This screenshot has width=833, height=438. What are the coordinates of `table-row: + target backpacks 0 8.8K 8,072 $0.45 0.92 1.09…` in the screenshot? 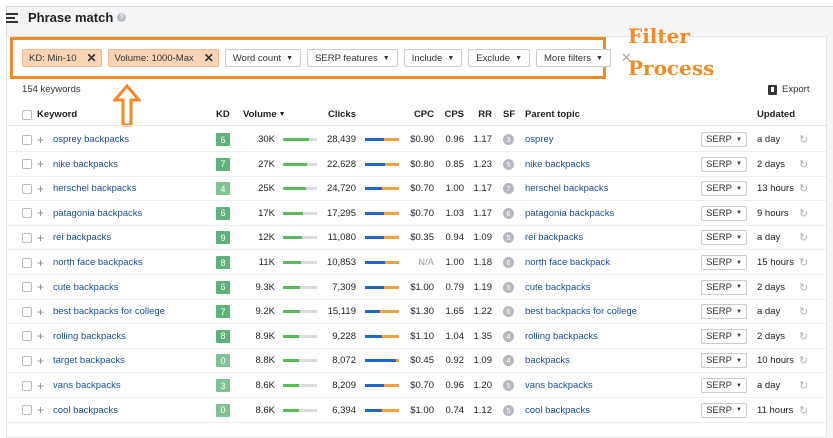 It's located at (416, 361).